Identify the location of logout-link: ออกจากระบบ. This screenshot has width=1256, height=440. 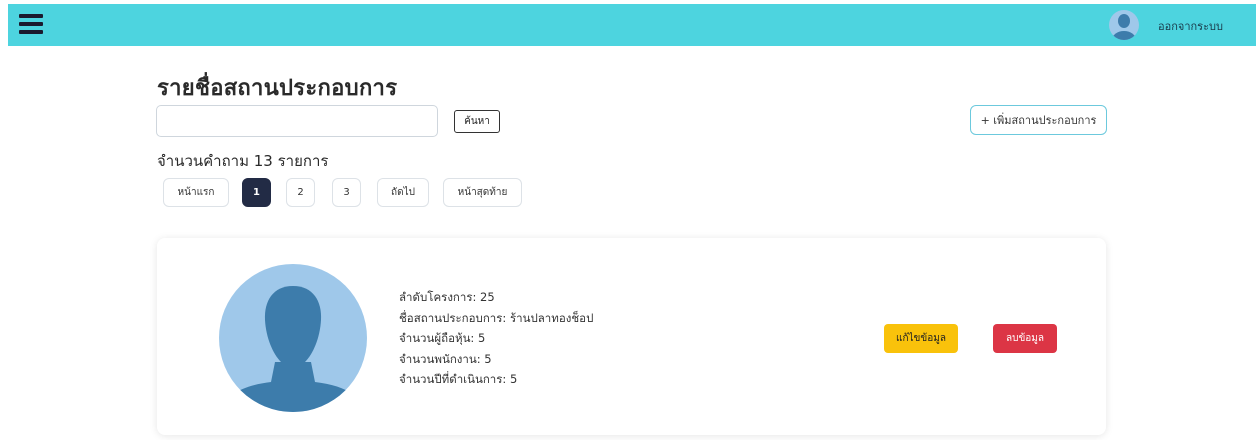
(1190, 26).